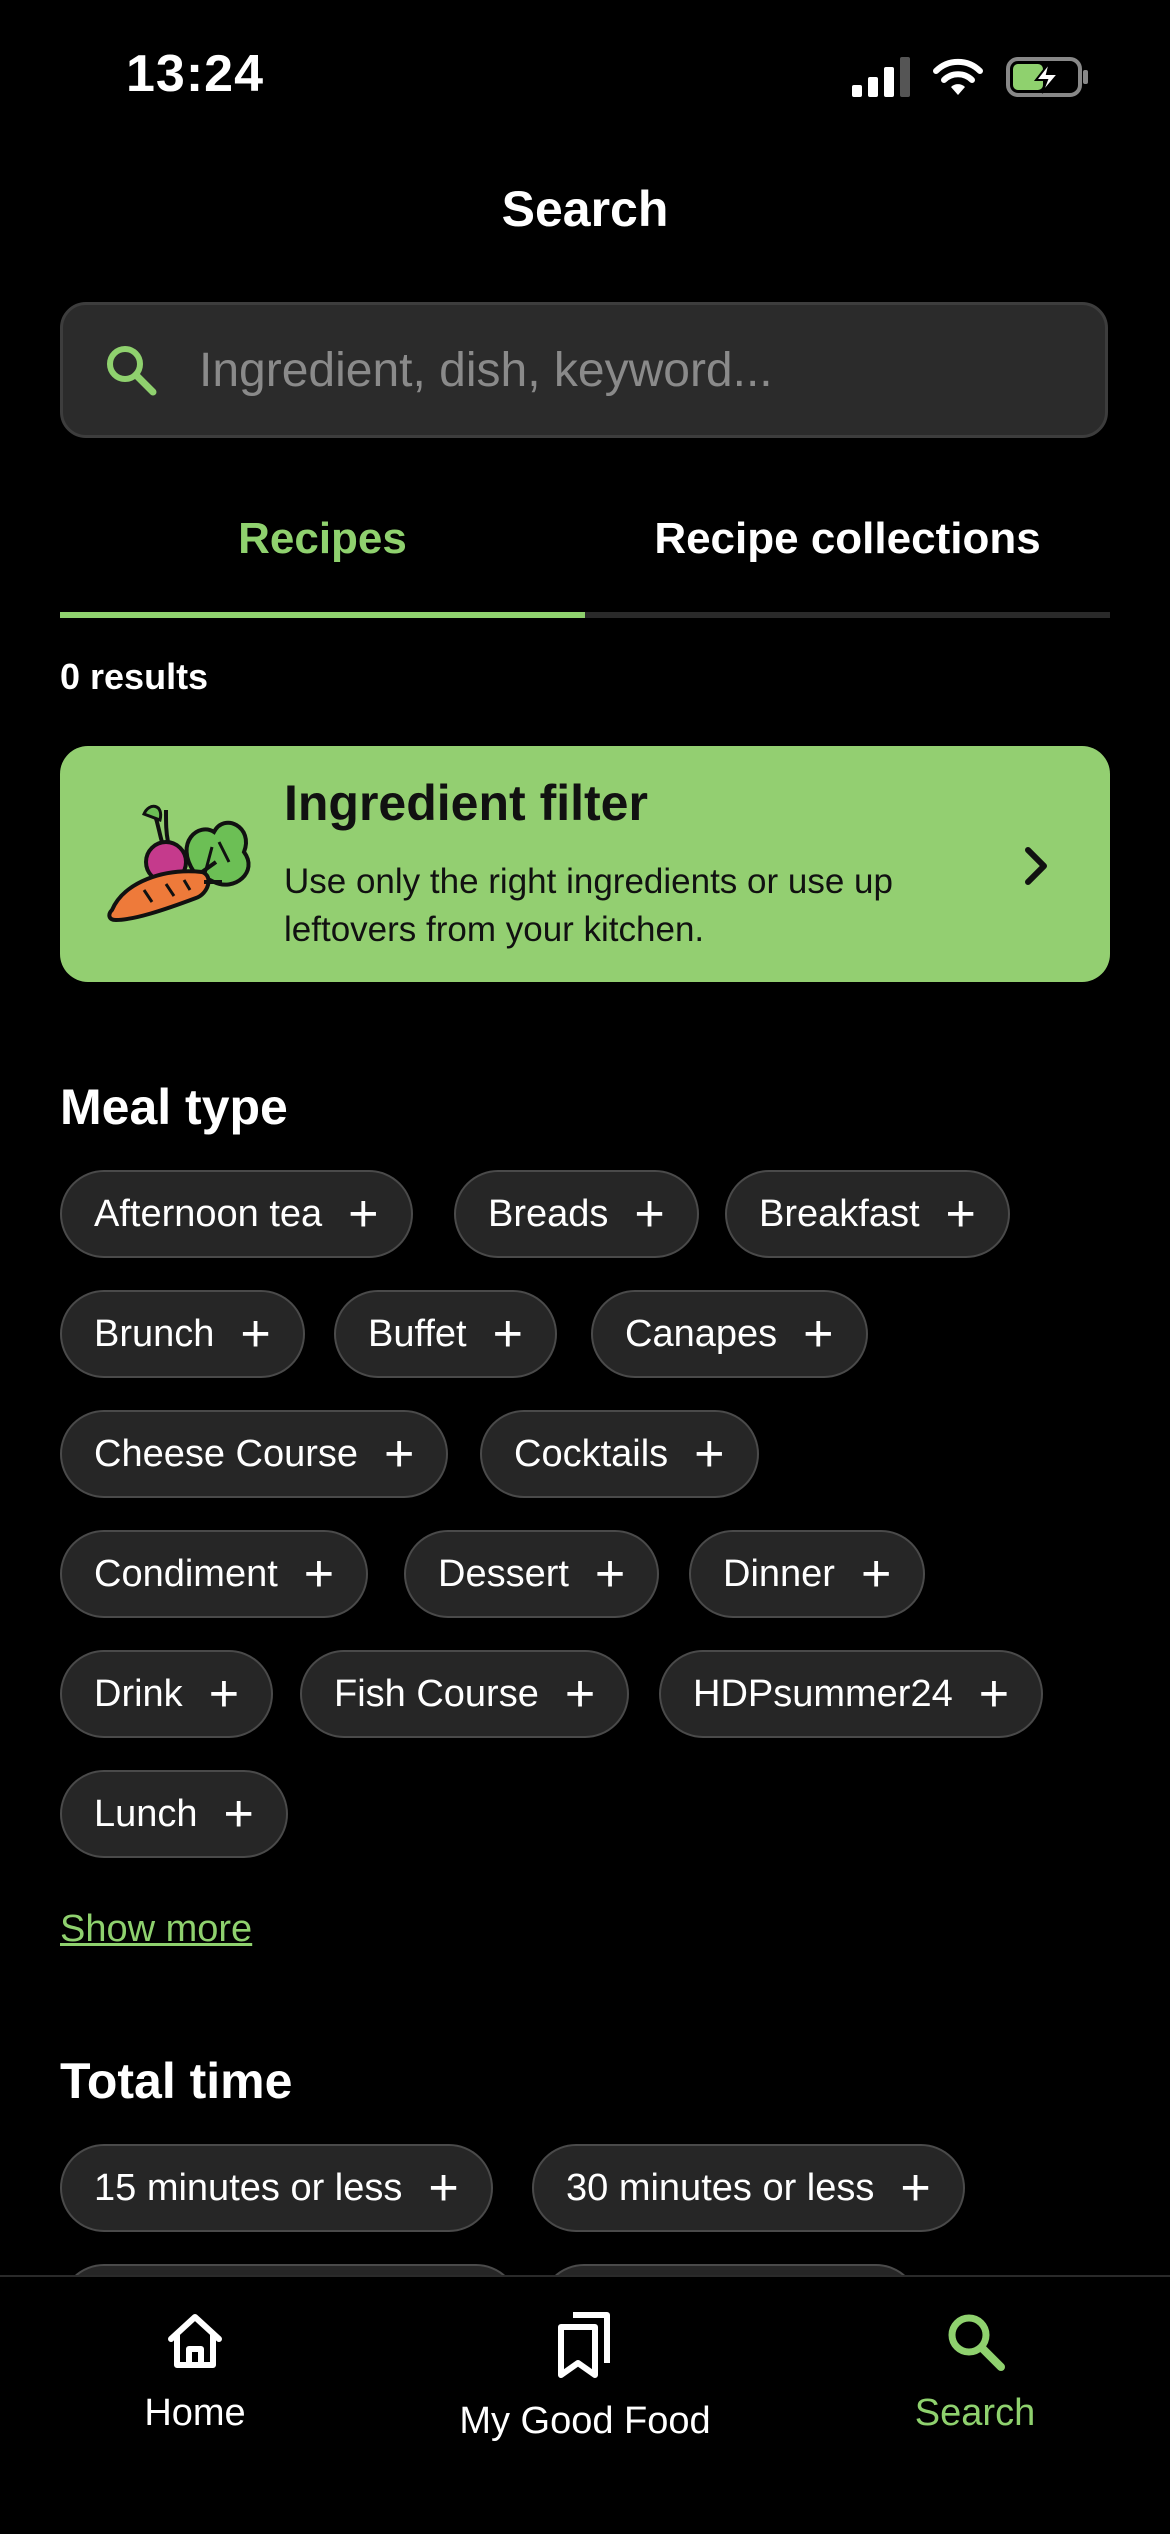 Image resolution: width=1170 pixels, height=2534 pixels. I want to click on nav-my-good-food: My Good Food, so click(585, 2376).